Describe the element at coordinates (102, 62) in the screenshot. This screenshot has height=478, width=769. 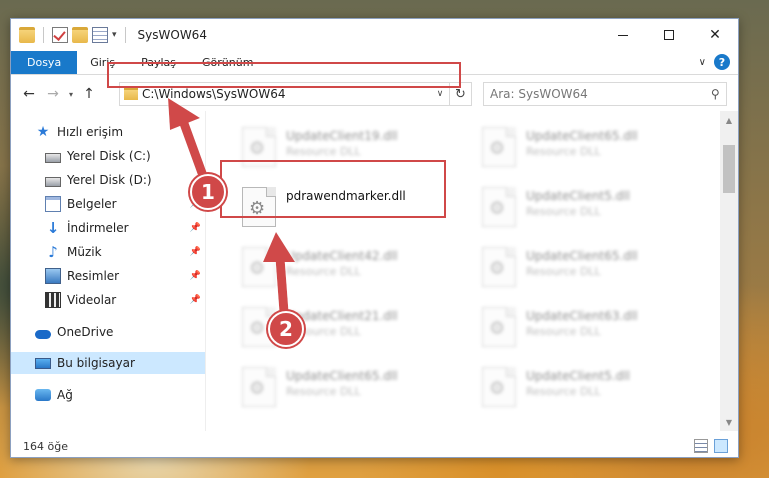
I see `tab-home: Giriş` at that location.